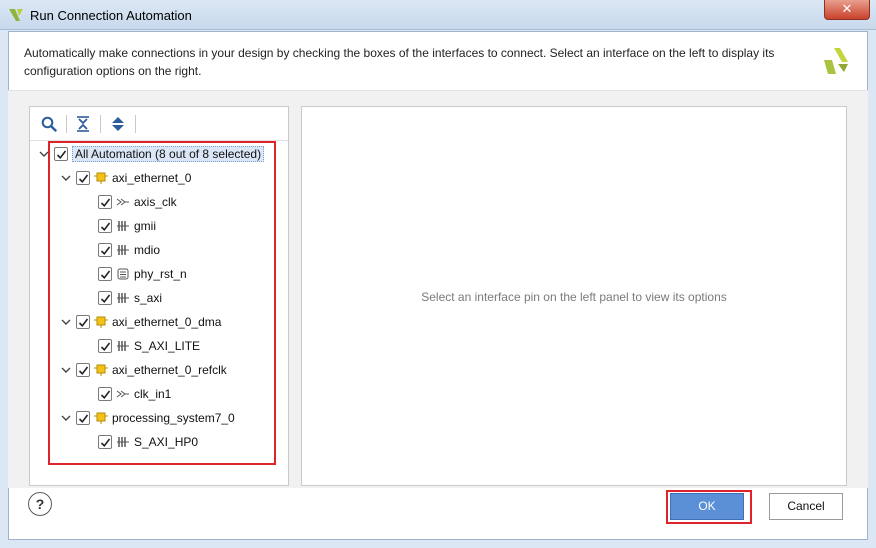  I want to click on tree-toolbar, so click(159, 124).